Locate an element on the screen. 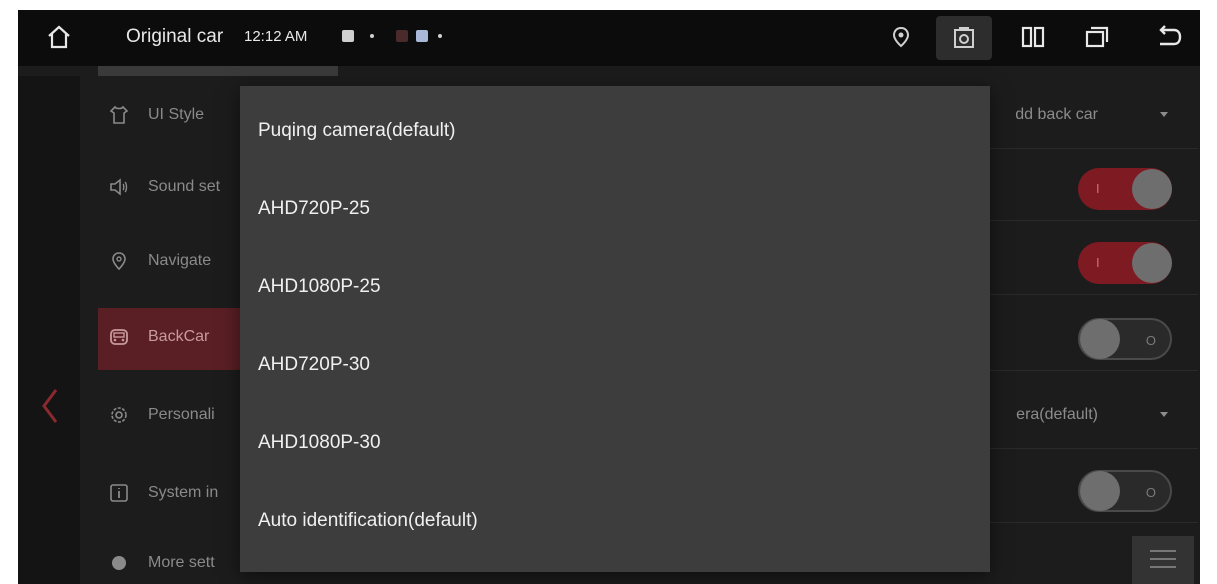 Image resolution: width=1217 pixels, height=584 pixels. popup-option-label: AHD720P-25 is located at coordinates (314, 208).